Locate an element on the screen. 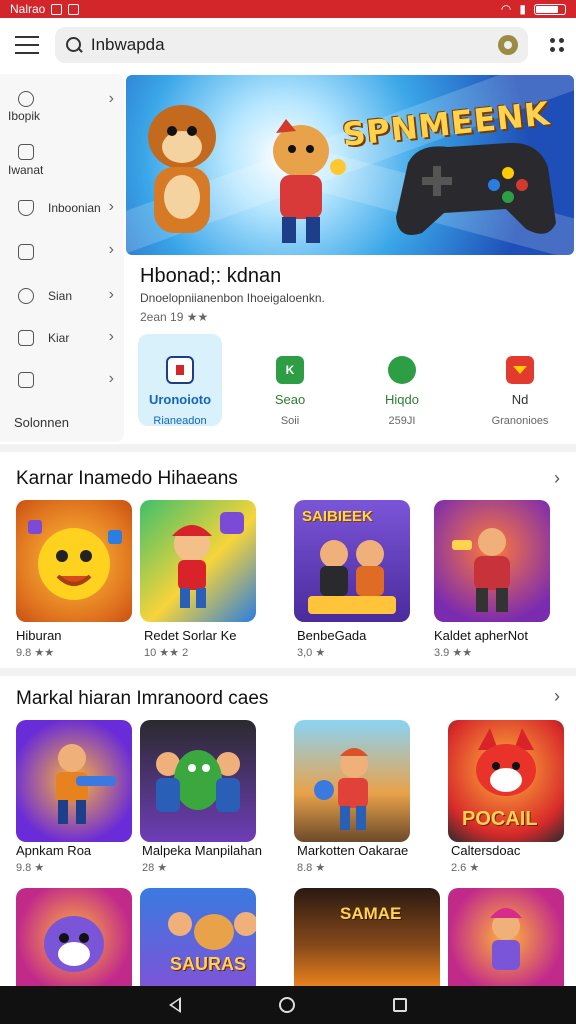 Image resolution: width=576 pixels, height=1024 pixels. quick-action-4: Nd Granonioes is located at coordinates (520, 380).